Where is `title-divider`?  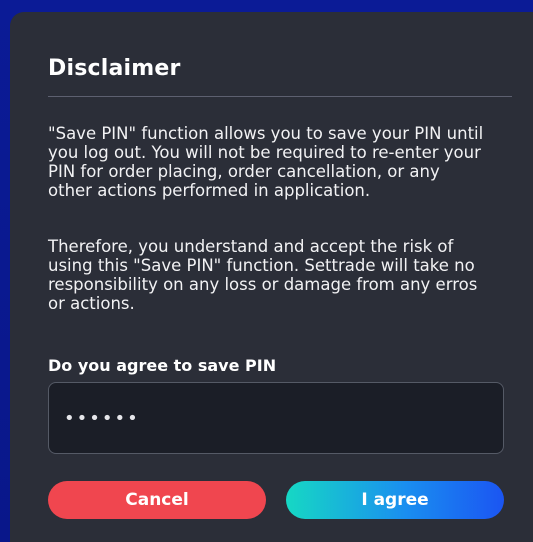
title-divider is located at coordinates (280, 96).